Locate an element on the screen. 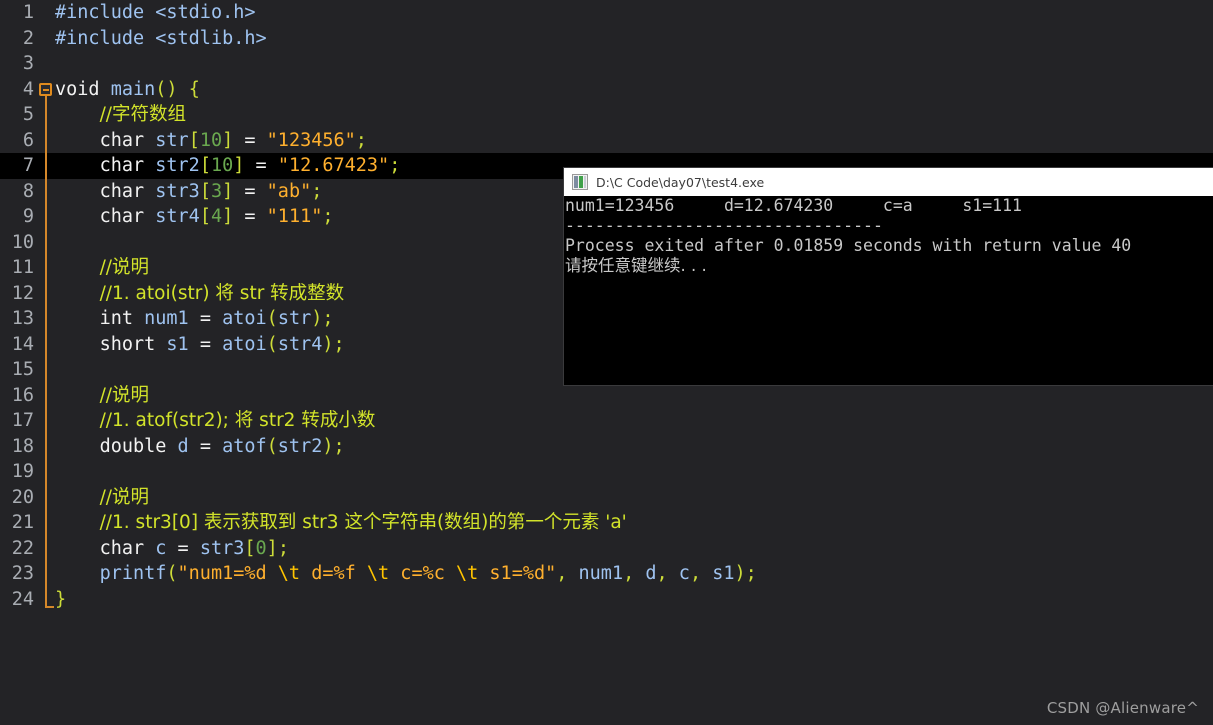  code-line: 18 double d = atof(str2); is located at coordinates (606, 447).